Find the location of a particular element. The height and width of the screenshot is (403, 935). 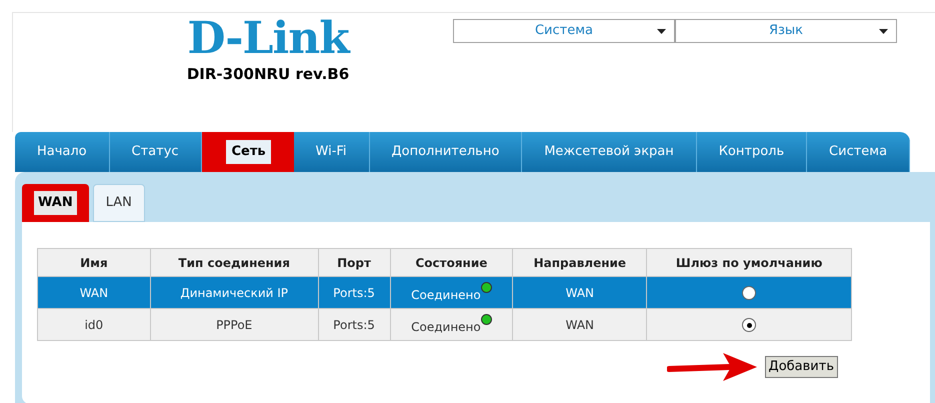

column-header: Порт is located at coordinates (354, 262).